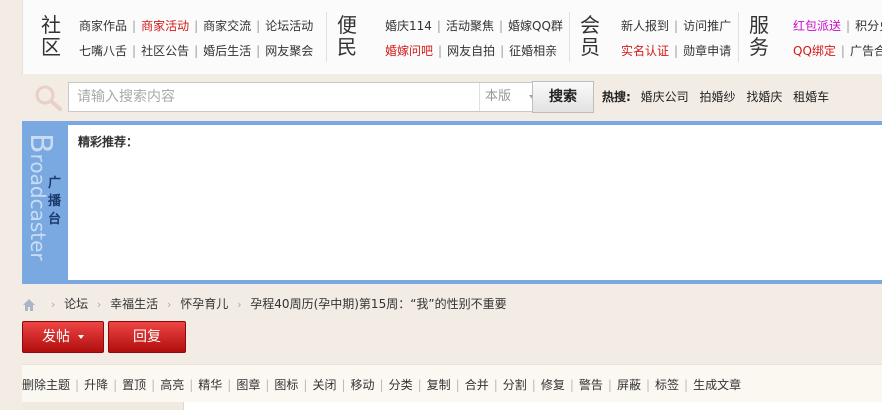  I want to click on nav-link: 婚嫁QQ群, so click(535, 26).